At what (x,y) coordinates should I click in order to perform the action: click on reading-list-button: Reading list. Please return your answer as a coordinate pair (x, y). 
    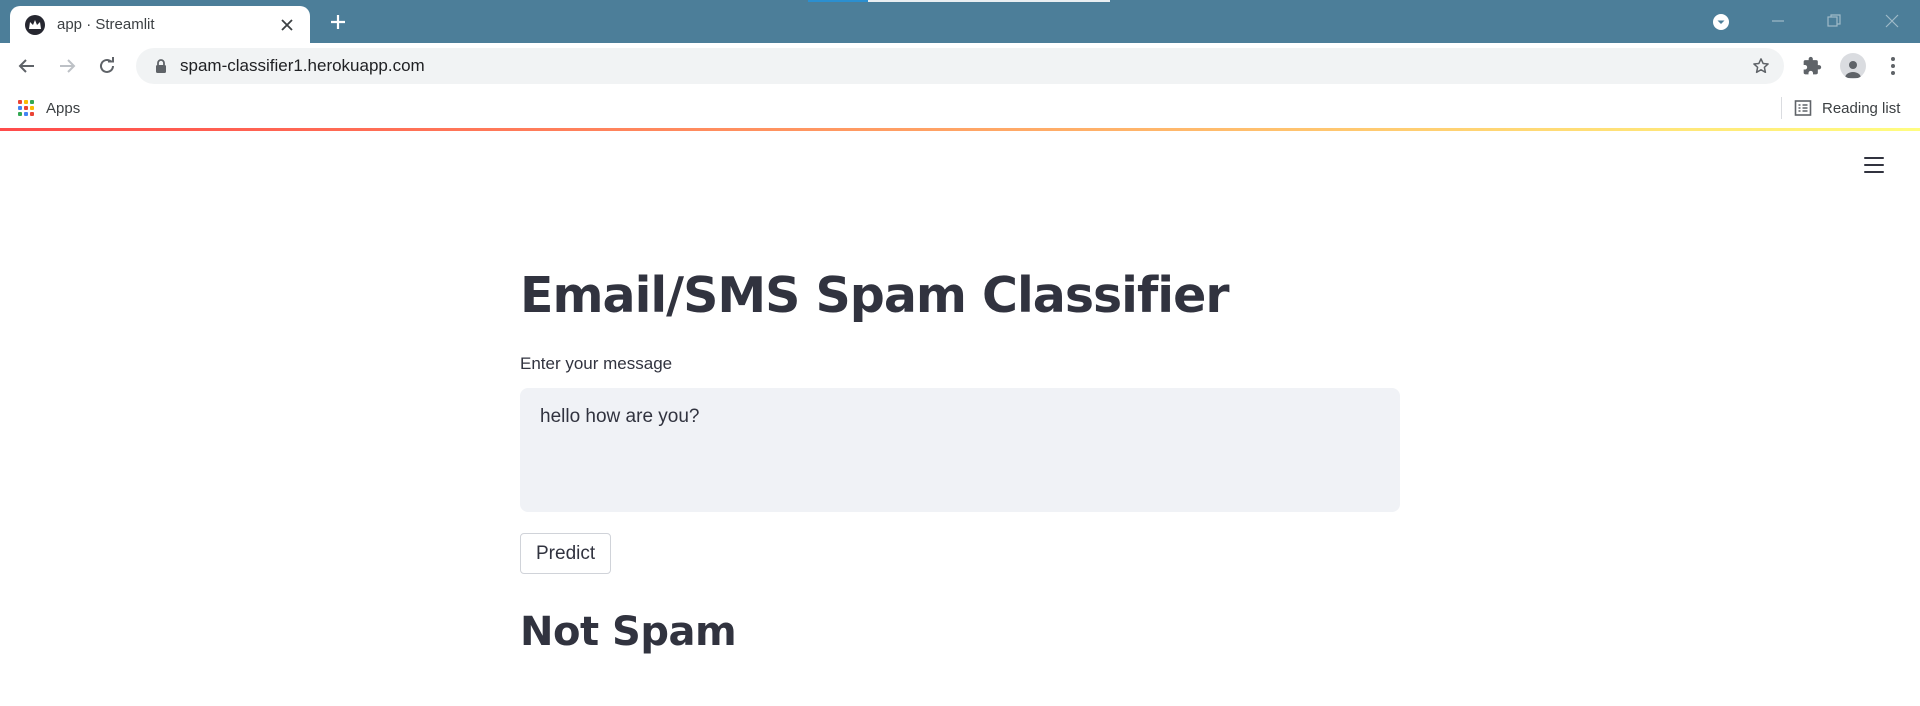
    Looking at the image, I should click on (1847, 108).